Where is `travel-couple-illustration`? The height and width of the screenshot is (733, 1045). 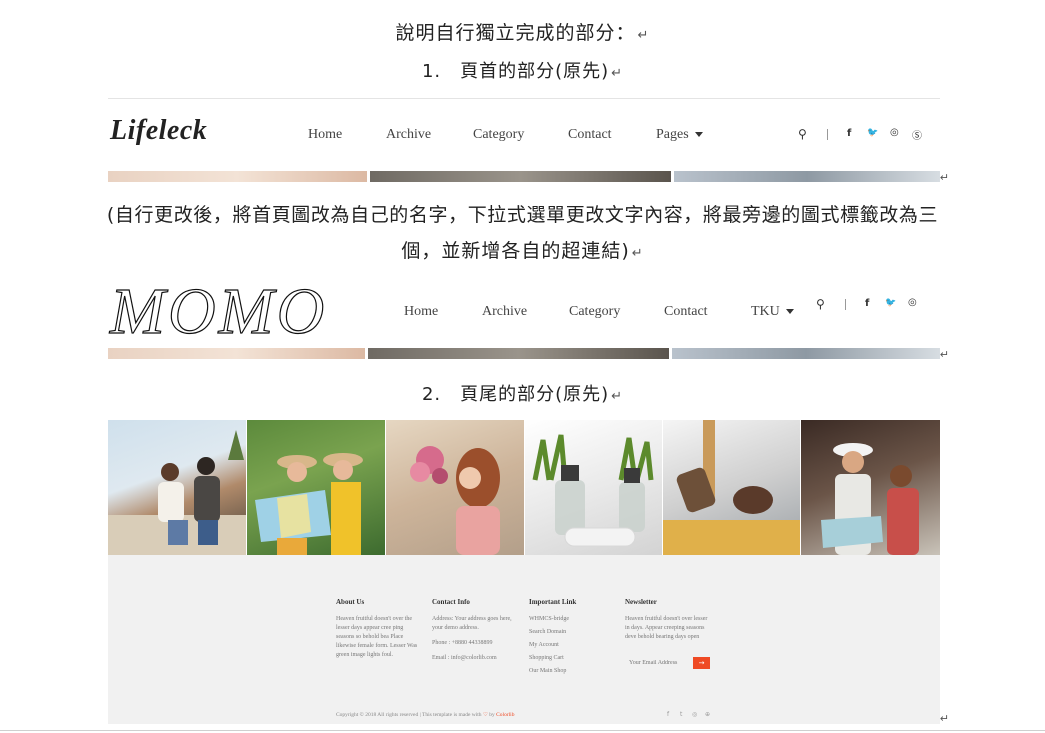
travel-couple-illustration is located at coordinates (177, 492).